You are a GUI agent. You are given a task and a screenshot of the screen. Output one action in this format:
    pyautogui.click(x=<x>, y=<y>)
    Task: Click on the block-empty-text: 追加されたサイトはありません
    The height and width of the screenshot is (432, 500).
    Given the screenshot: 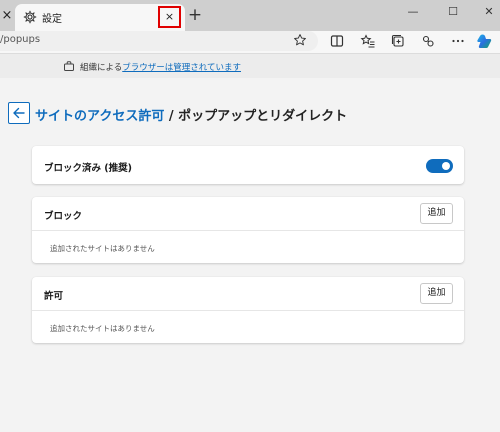 What is the action you would take?
    pyautogui.click(x=102, y=248)
    